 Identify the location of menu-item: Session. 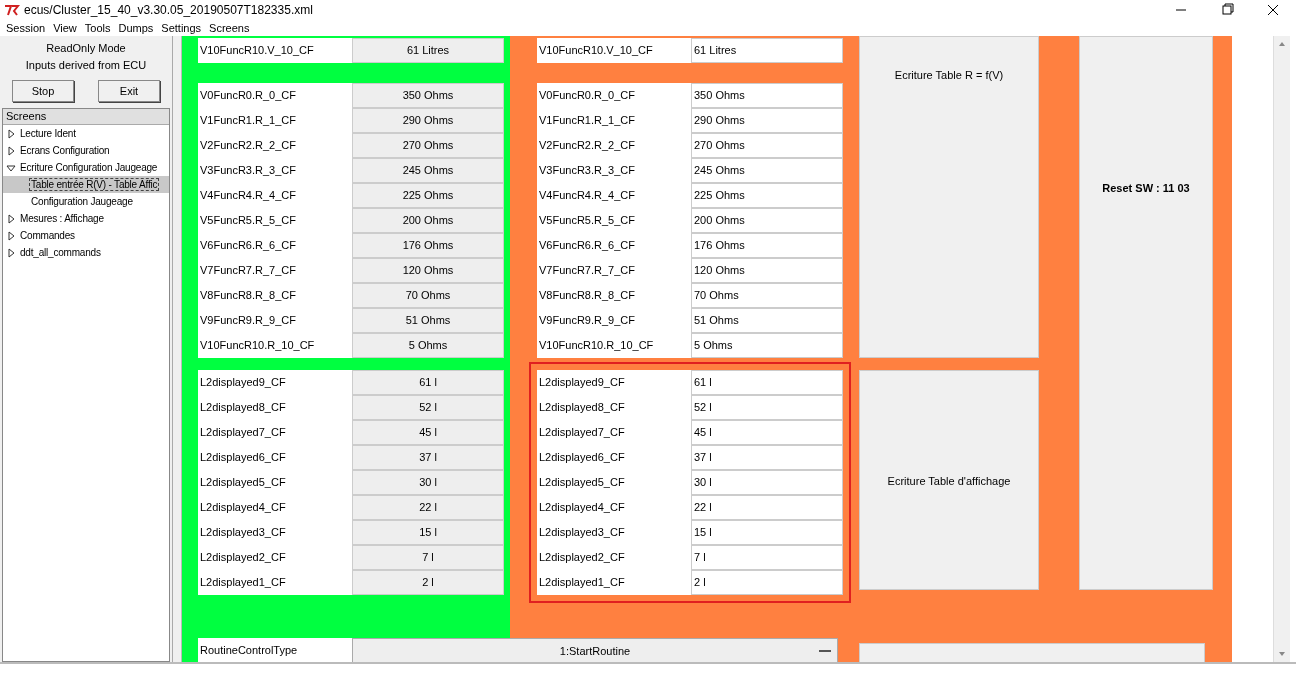
(26, 28).